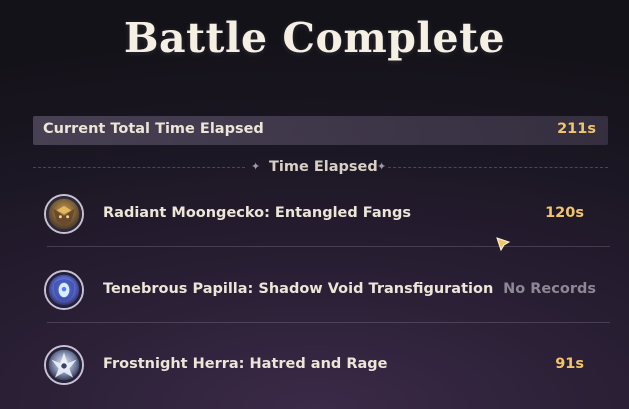 Image resolution: width=629 pixels, height=409 pixels. I want to click on boss-time: No Records, so click(549, 289).